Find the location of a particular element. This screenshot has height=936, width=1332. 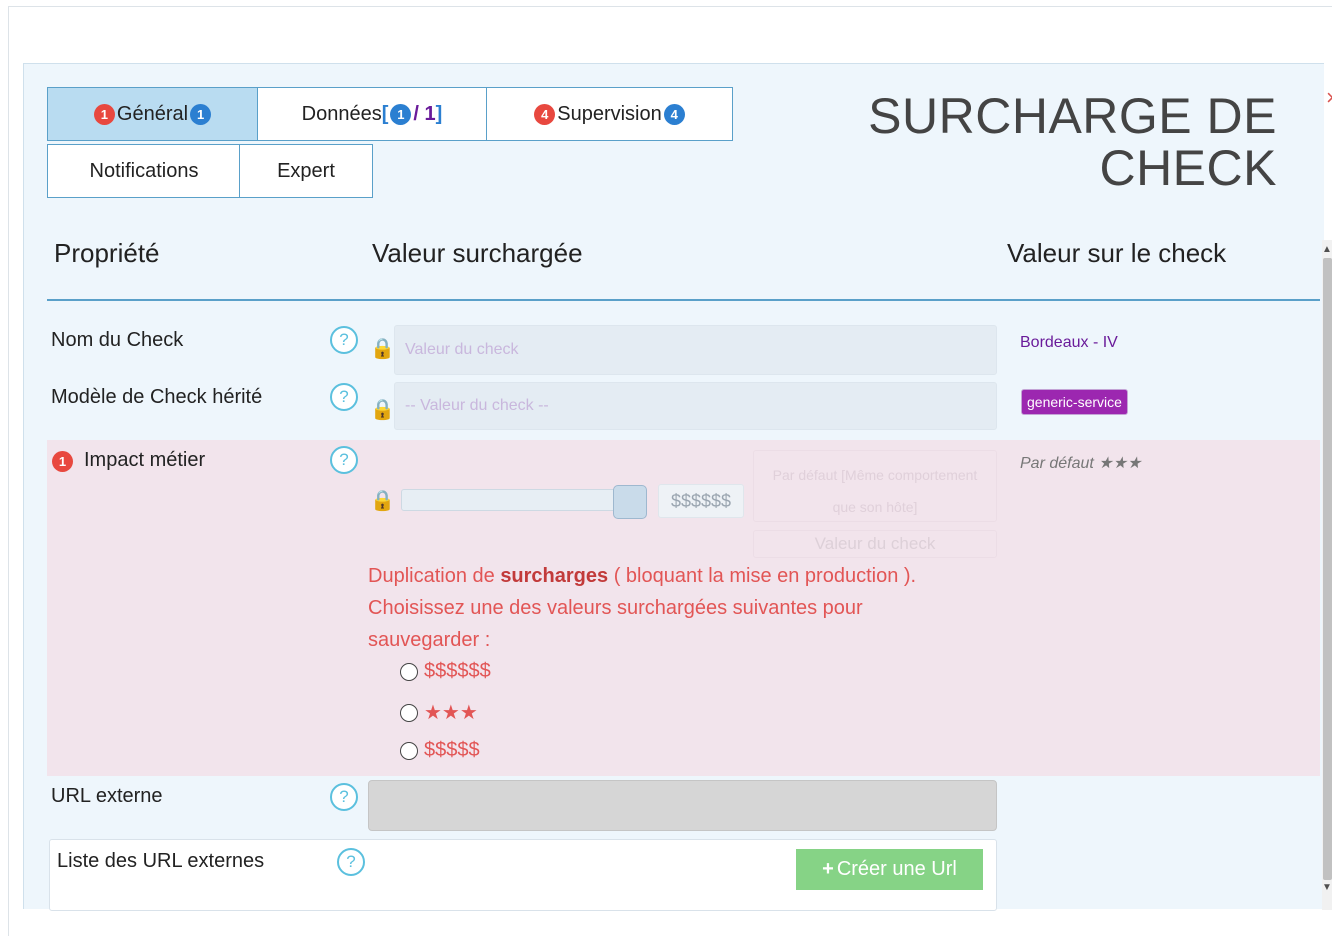

tab-expert-label: Expert is located at coordinates (306, 170).